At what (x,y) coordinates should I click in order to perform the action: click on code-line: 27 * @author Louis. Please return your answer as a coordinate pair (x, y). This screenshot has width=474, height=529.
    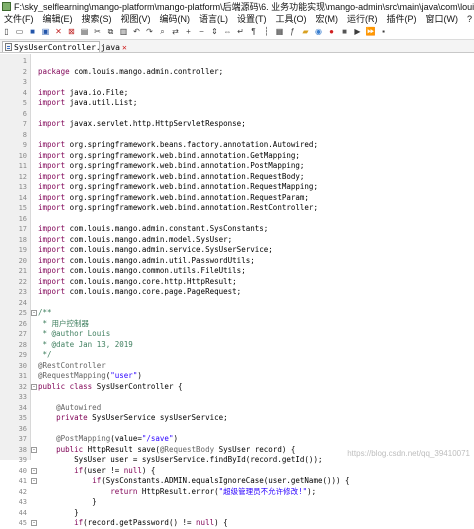
    Looking at the image, I should click on (237, 334).